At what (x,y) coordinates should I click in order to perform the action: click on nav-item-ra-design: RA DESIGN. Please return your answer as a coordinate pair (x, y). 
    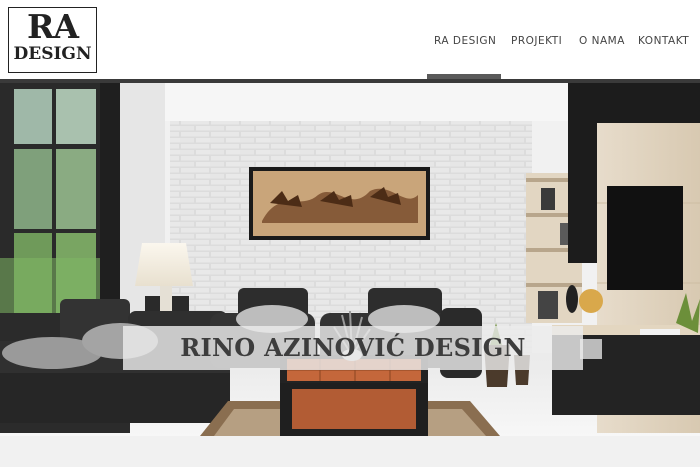
    Looking at the image, I should click on (465, 41).